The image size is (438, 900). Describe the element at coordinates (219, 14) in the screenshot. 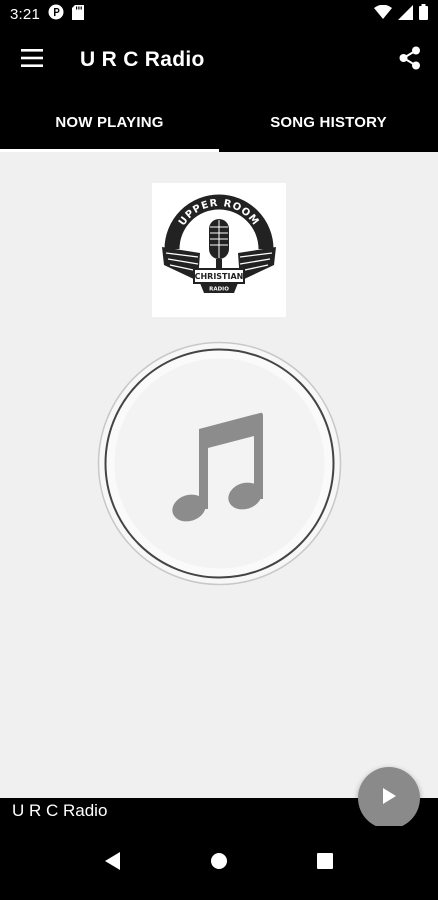

I see `status-bar: 3:21` at that location.